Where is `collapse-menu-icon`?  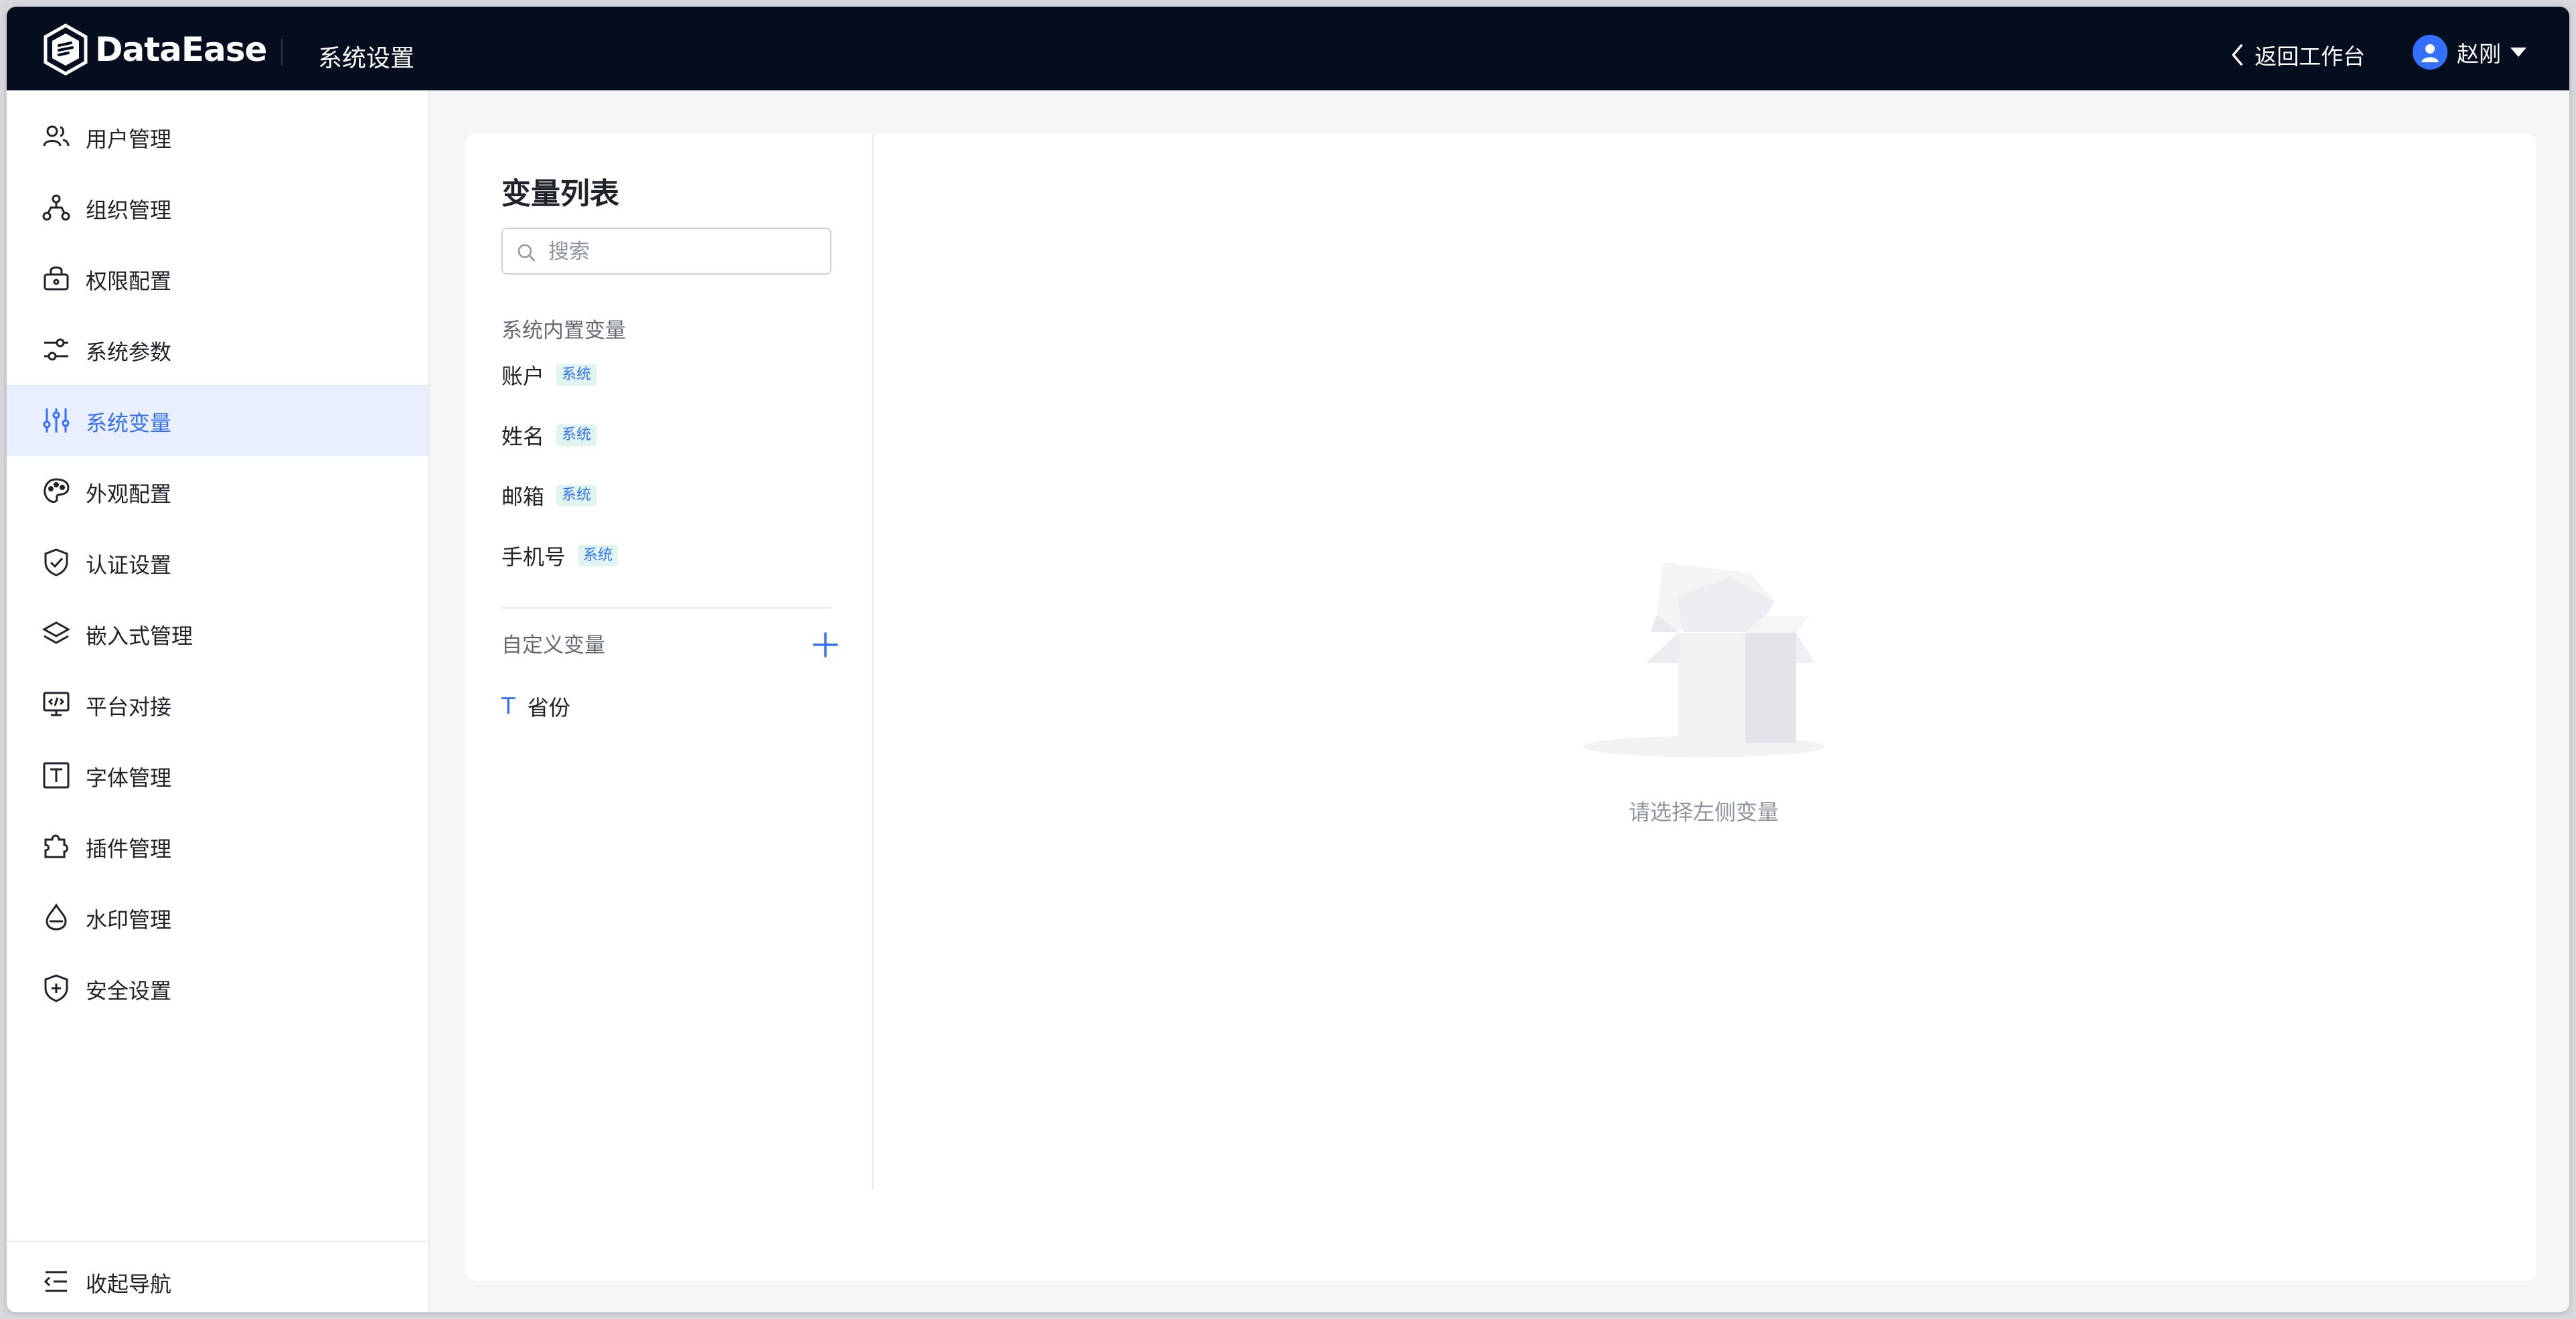
collapse-menu-icon is located at coordinates (55, 1281).